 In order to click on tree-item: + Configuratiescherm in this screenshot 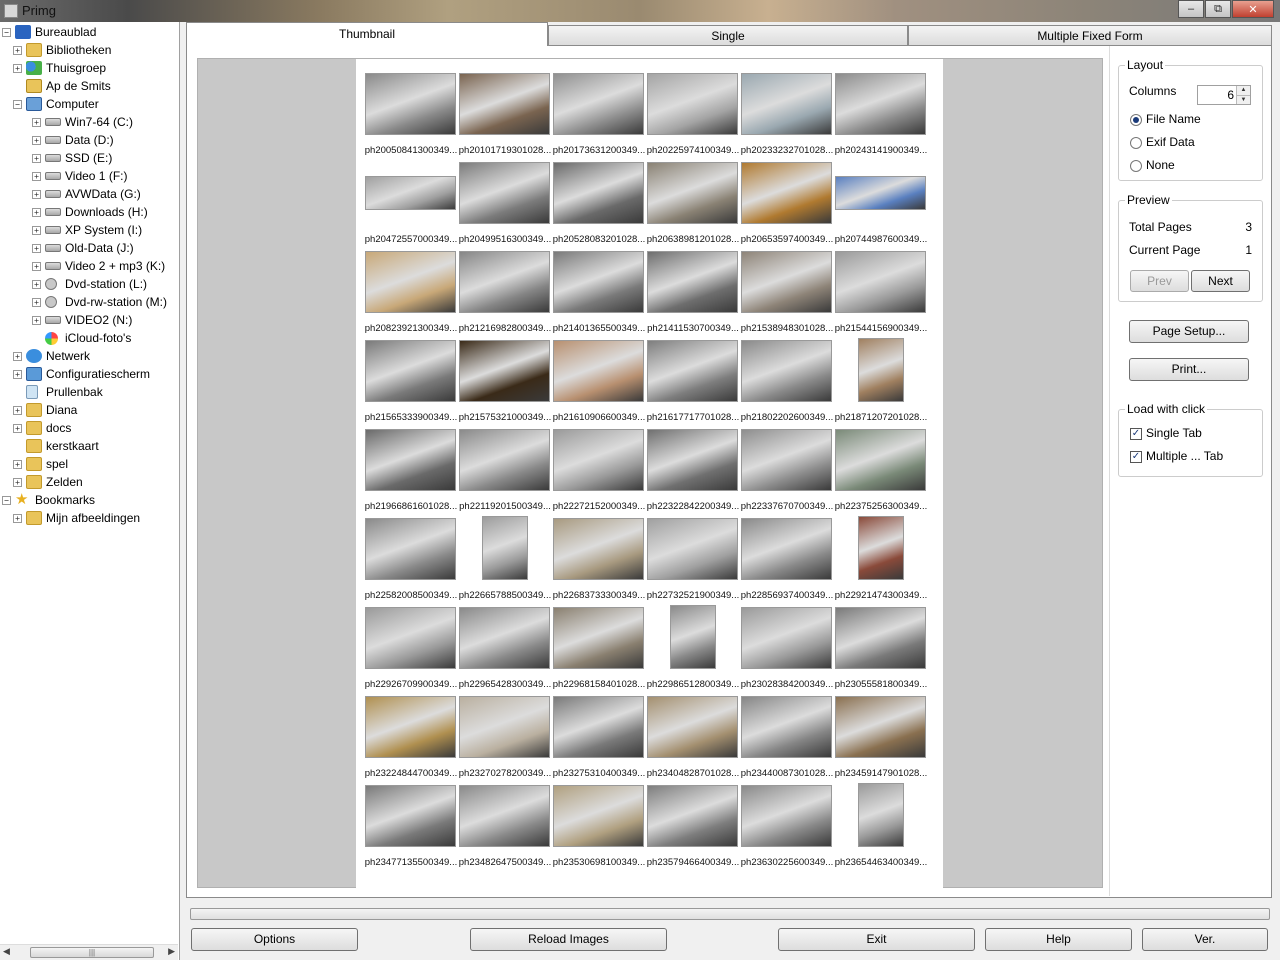, I will do `click(81, 374)`.